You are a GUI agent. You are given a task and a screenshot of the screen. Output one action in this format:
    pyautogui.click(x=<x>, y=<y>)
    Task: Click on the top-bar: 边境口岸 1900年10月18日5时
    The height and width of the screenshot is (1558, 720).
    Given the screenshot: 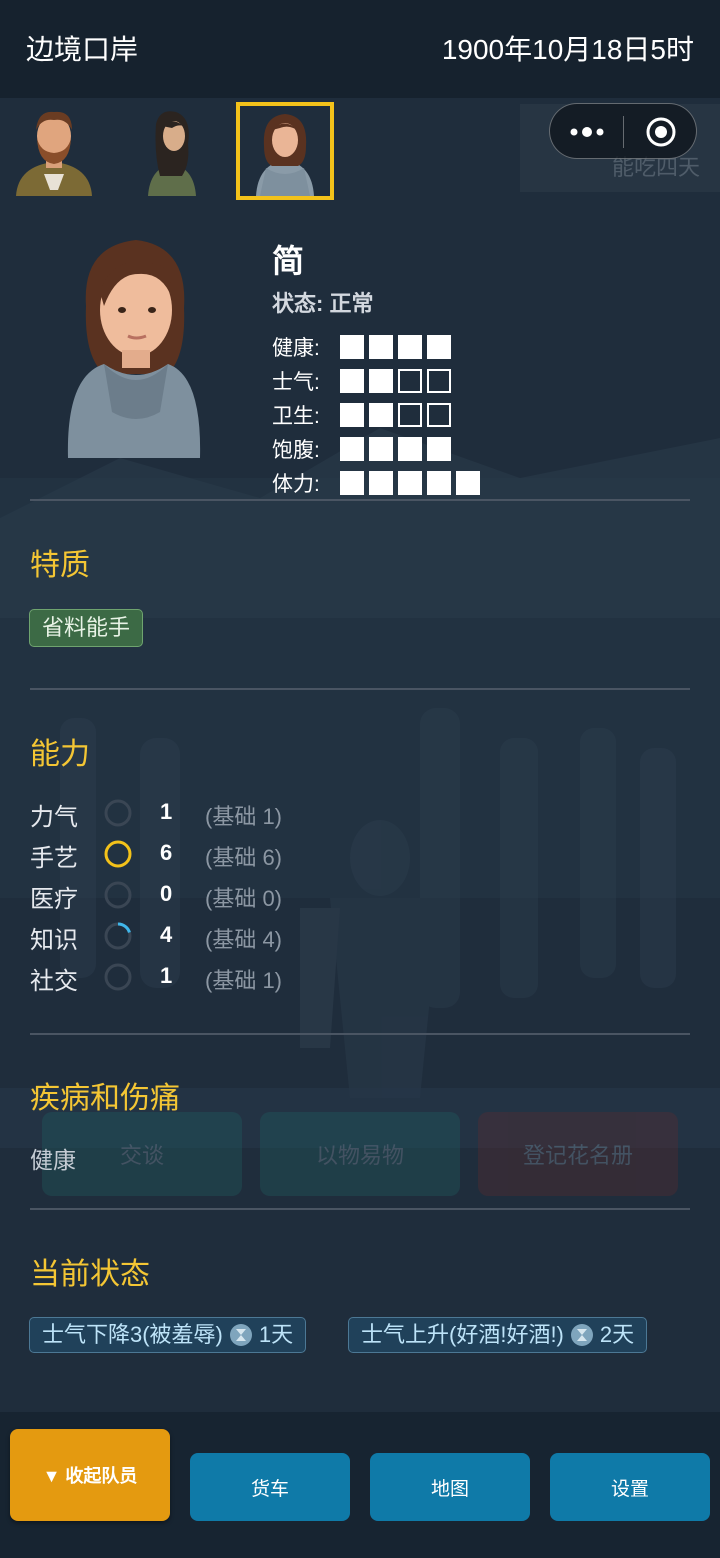 What is the action you would take?
    pyautogui.click(x=360, y=49)
    